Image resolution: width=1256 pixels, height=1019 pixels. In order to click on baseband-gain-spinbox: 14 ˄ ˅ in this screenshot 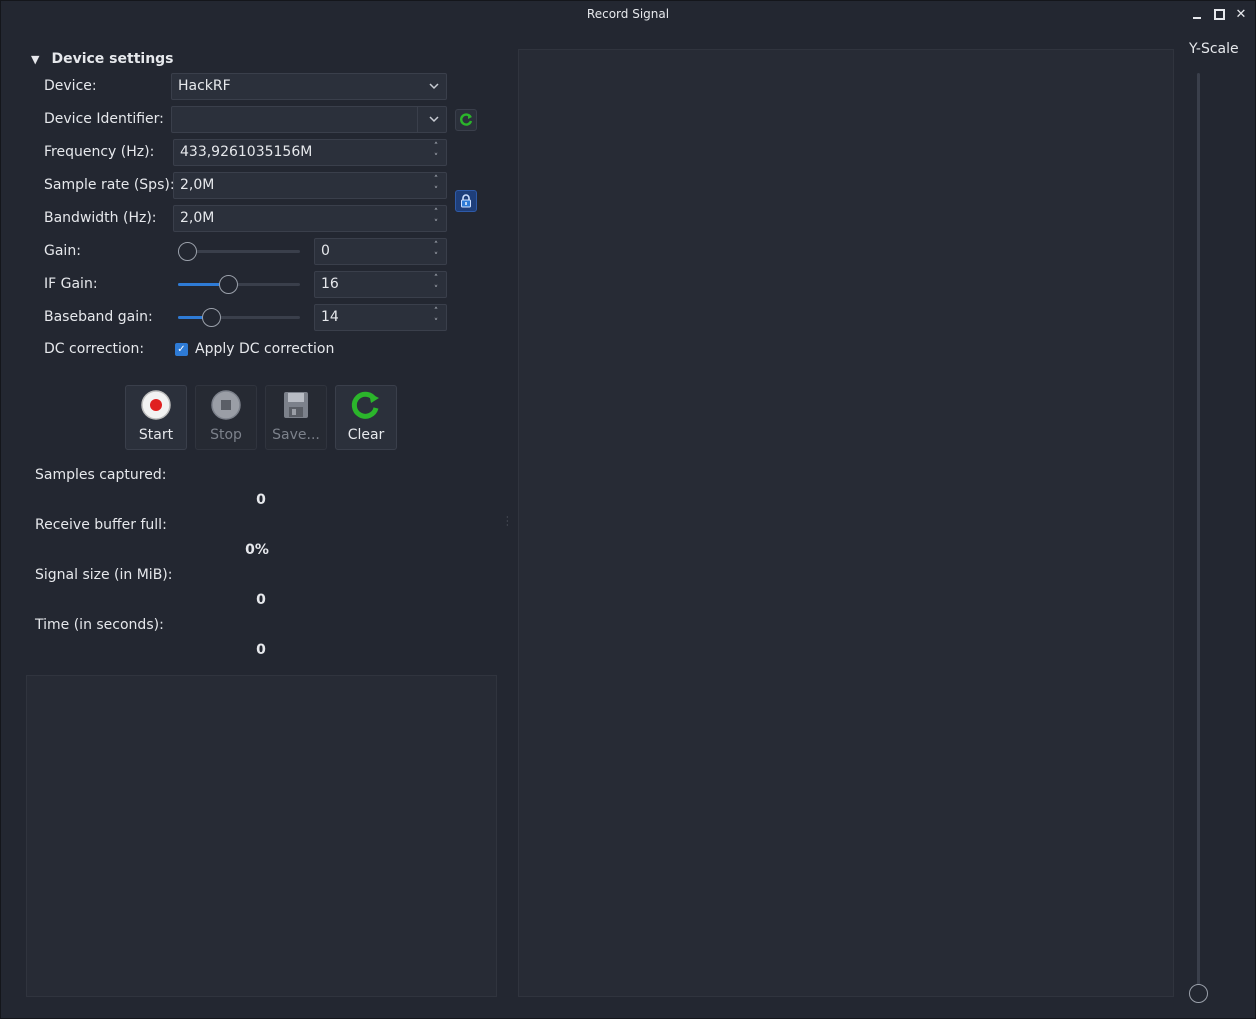, I will do `click(380, 317)`.